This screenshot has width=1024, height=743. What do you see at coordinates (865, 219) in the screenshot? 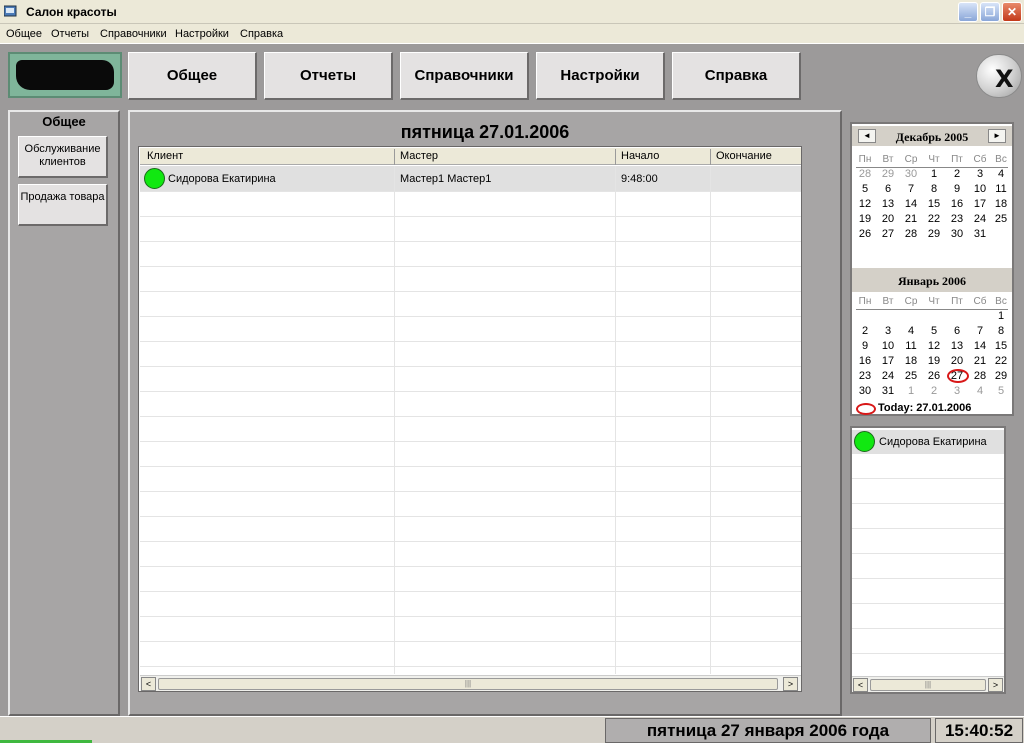
I see `calendar-day: 19` at bounding box center [865, 219].